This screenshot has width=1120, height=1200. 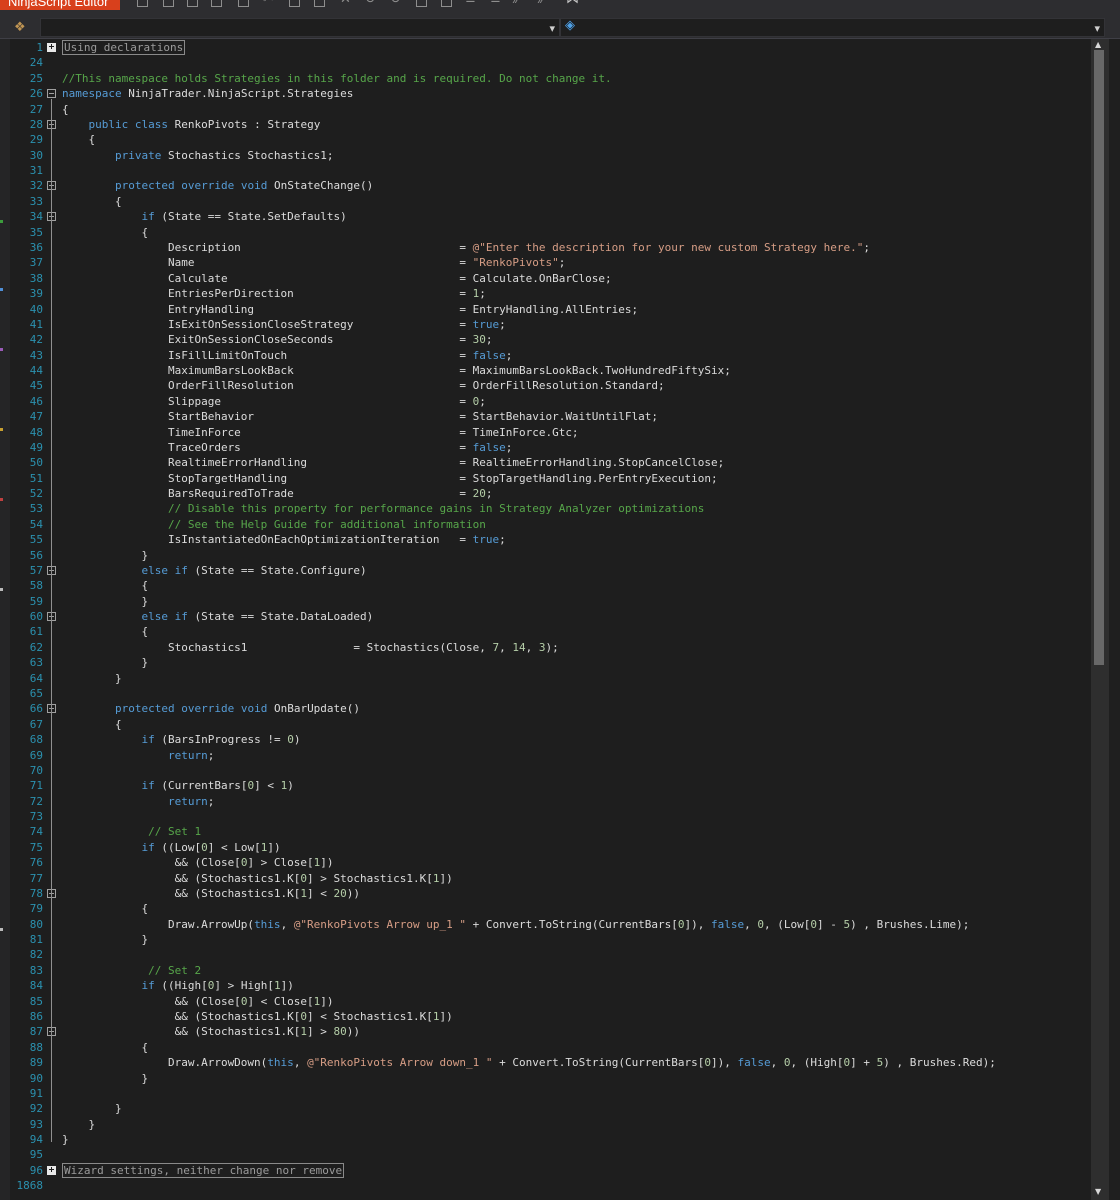 I want to click on code-line: 69 return;, so click(x=550, y=755).